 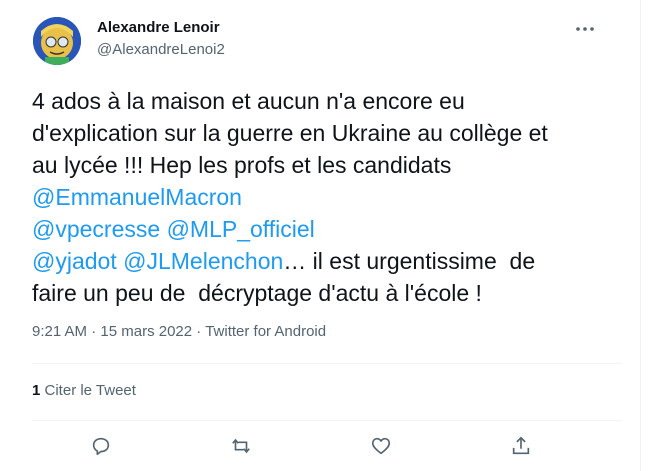 What do you see at coordinates (241, 229) in the screenshot?
I see `mention-link: @MLP_officiel` at bounding box center [241, 229].